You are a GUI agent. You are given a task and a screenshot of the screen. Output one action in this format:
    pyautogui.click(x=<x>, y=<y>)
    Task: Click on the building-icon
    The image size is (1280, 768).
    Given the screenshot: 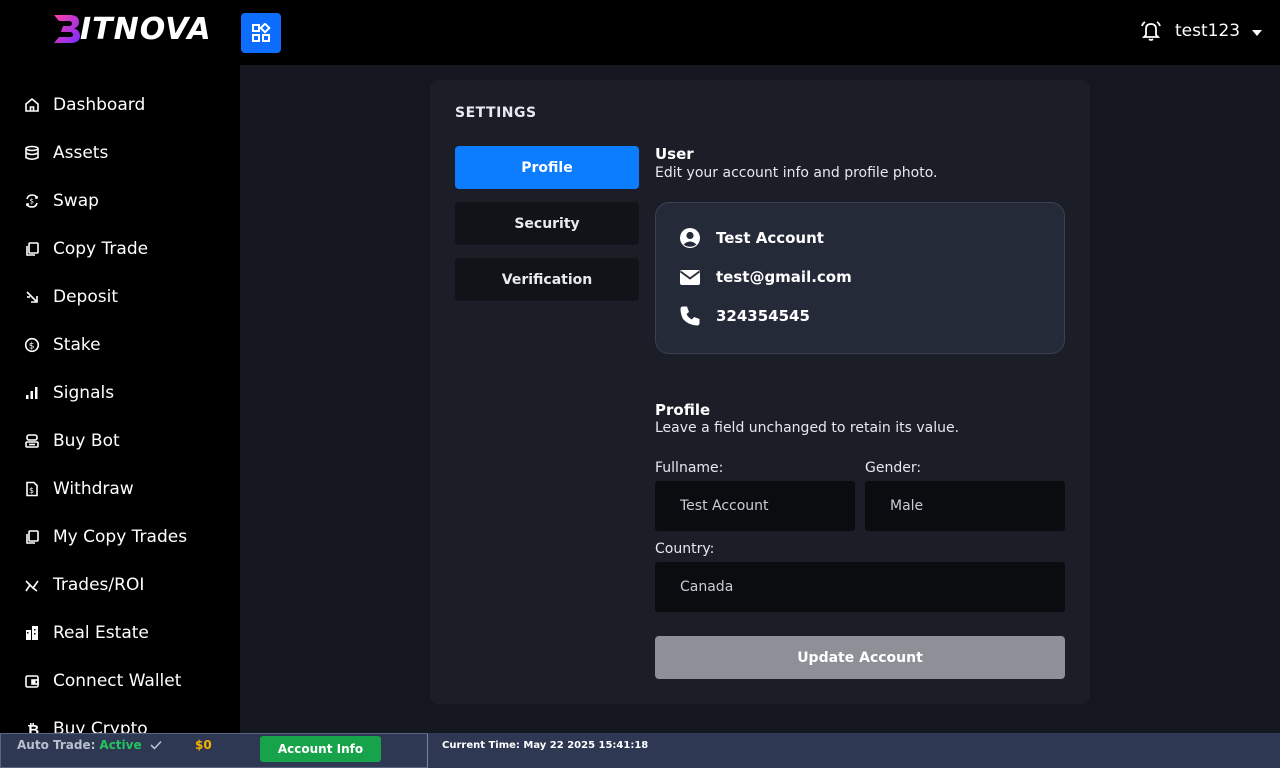 What is the action you would take?
    pyautogui.click(x=32, y=633)
    